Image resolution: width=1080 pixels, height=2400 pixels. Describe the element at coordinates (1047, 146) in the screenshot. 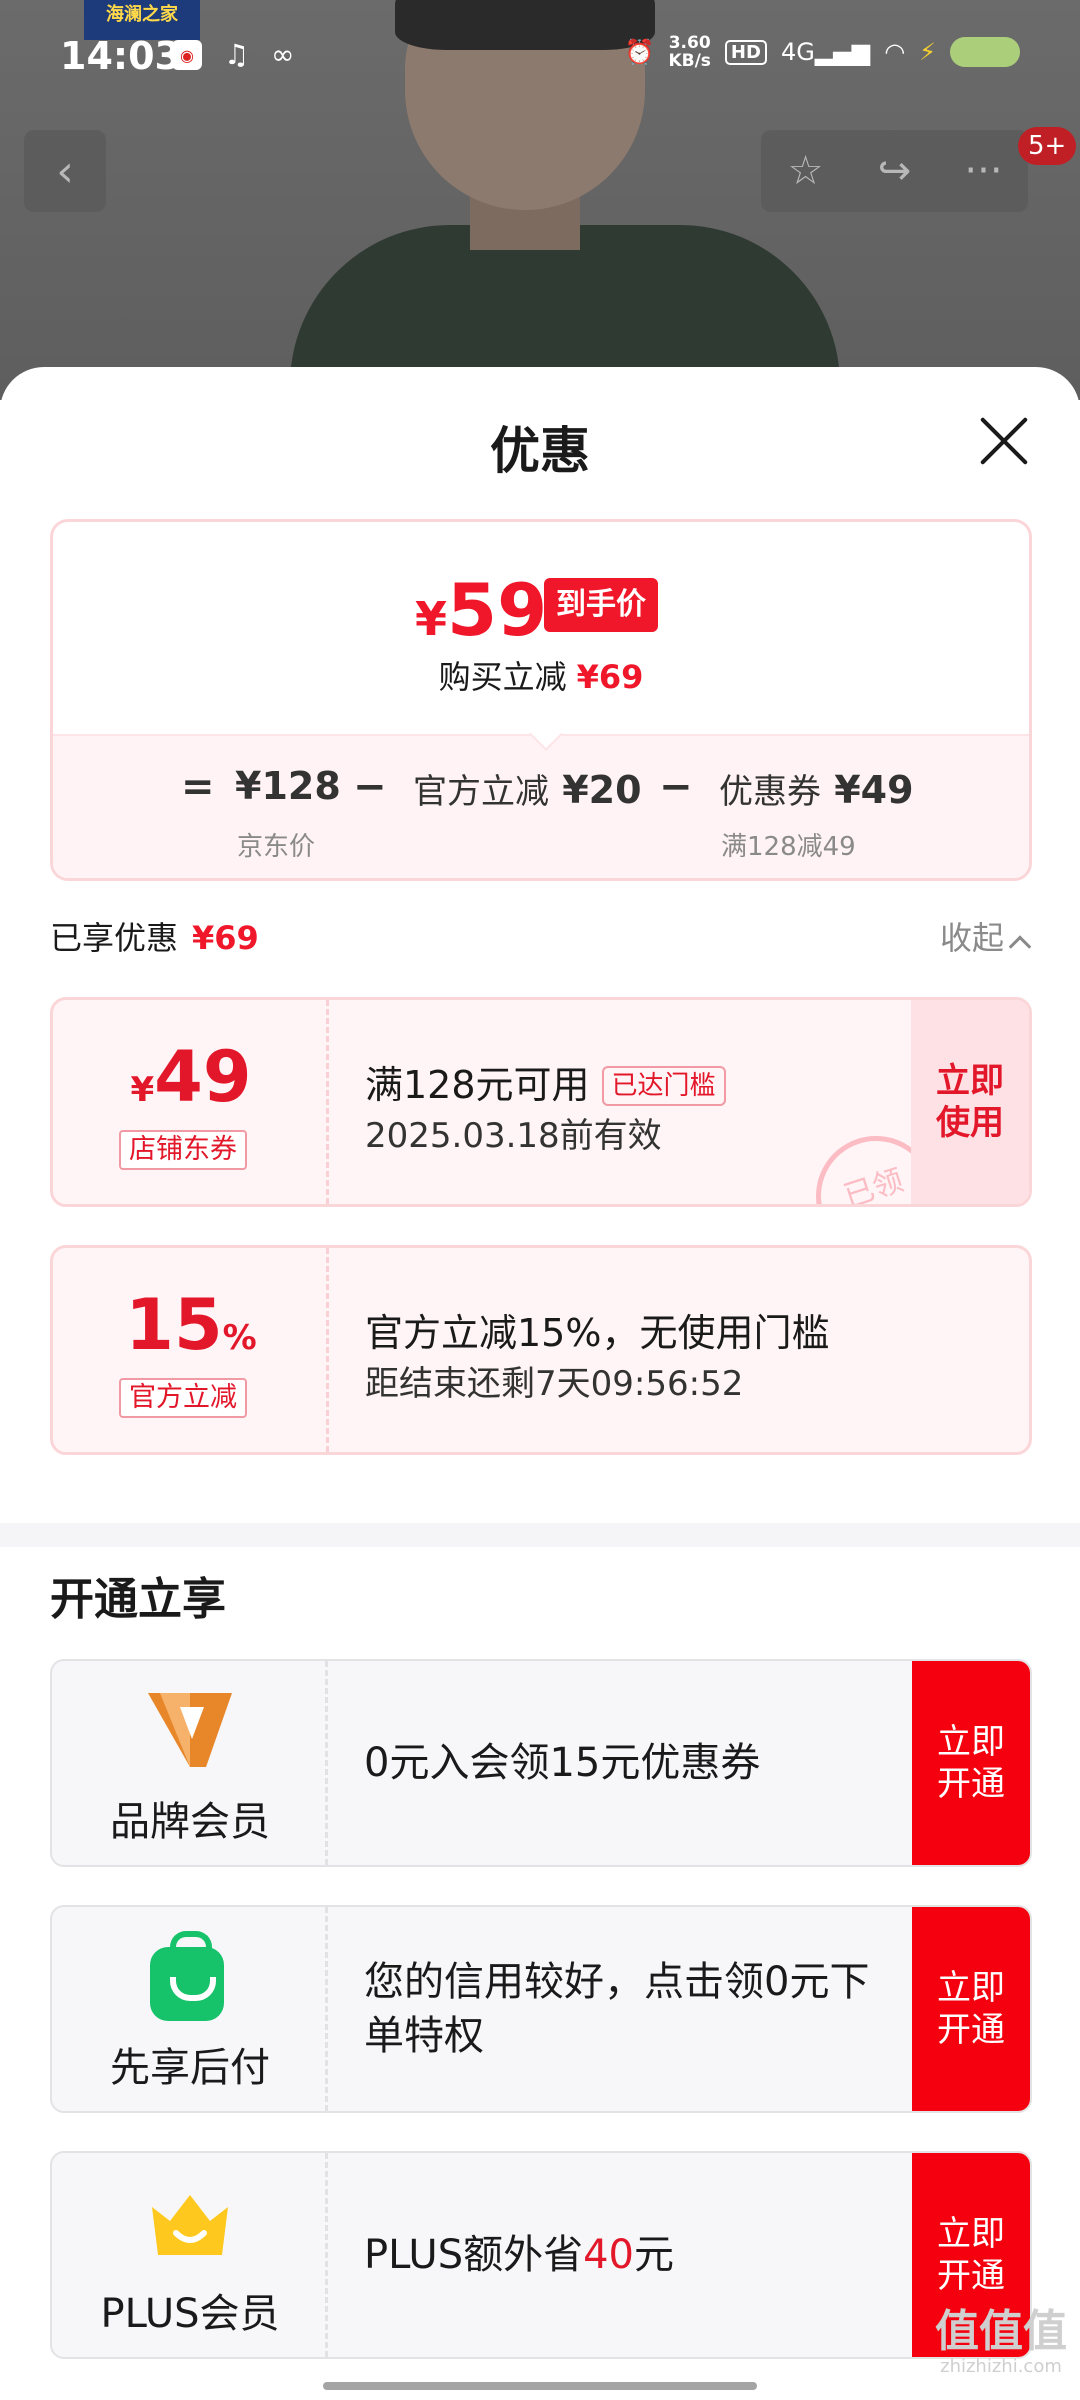

I see `message-badge: 5+` at that location.